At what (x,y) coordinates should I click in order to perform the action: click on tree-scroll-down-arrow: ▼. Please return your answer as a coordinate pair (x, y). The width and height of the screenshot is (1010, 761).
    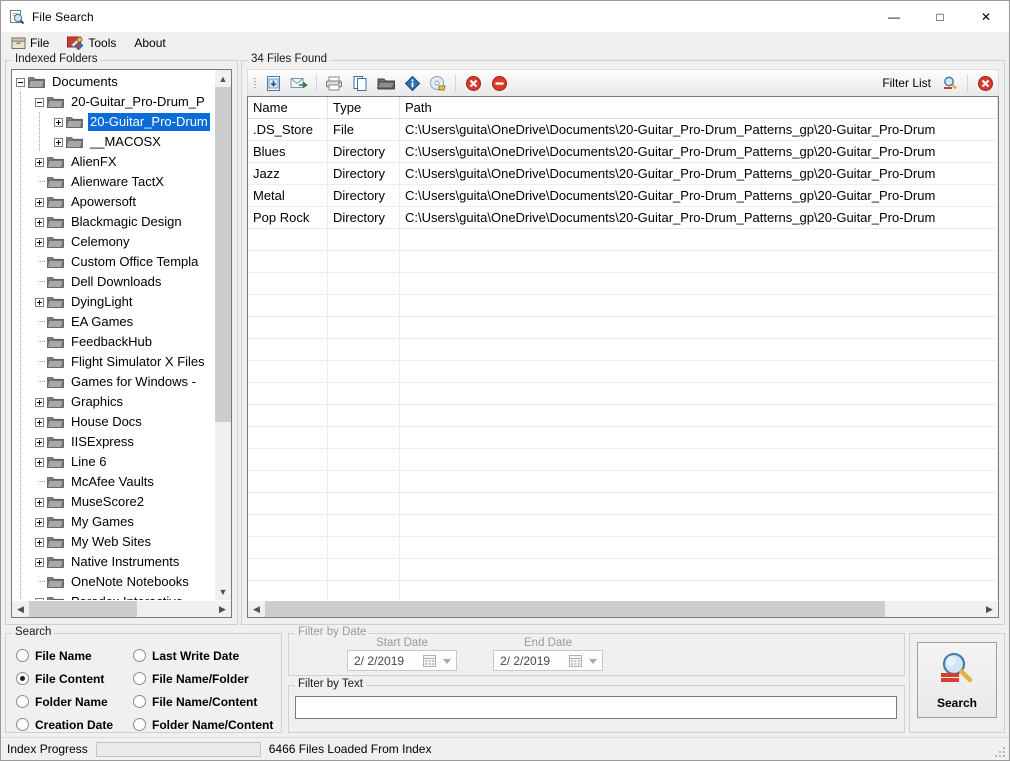
    Looking at the image, I should click on (223, 591).